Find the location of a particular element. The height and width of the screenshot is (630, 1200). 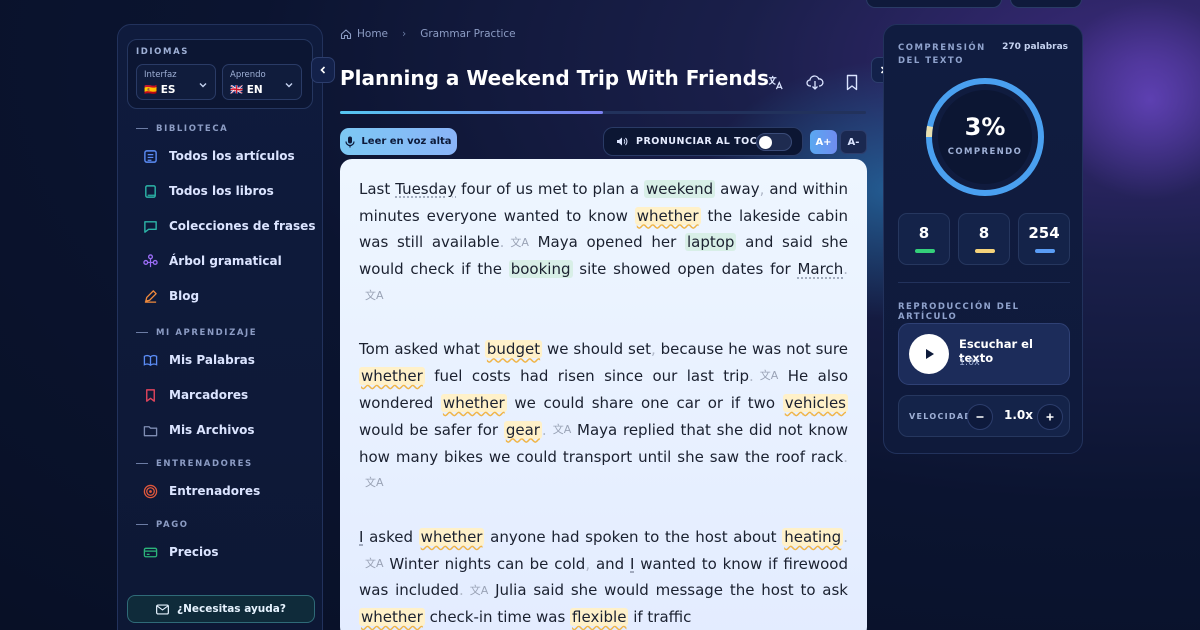

sidebar-item-label: Mis Archivos is located at coordinates (212, 430).